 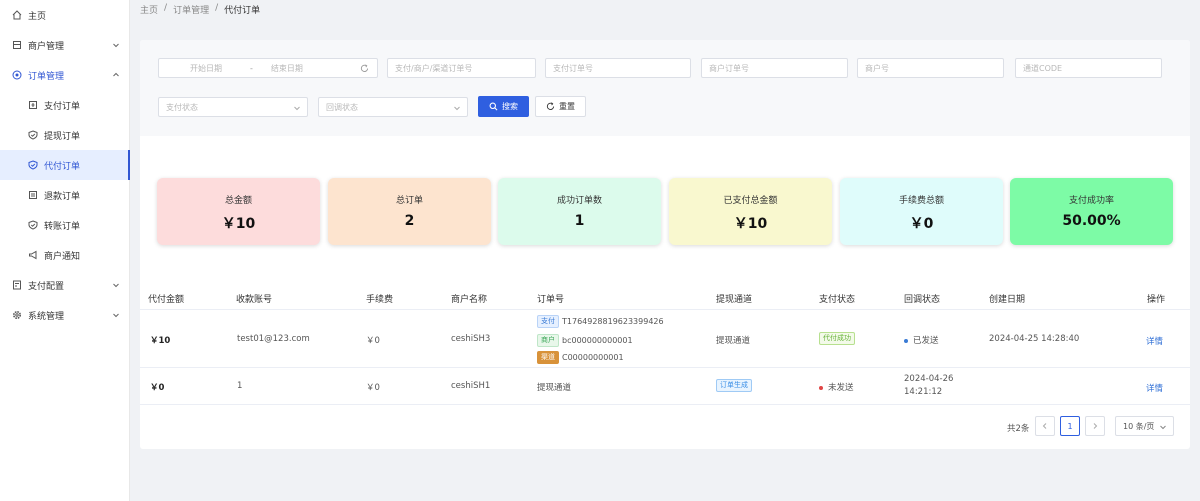 What do you see at coordinates (469, 300) in the screenshot?
I see `column-header-merchant: 商户名称` at bounding box center [469, 300].